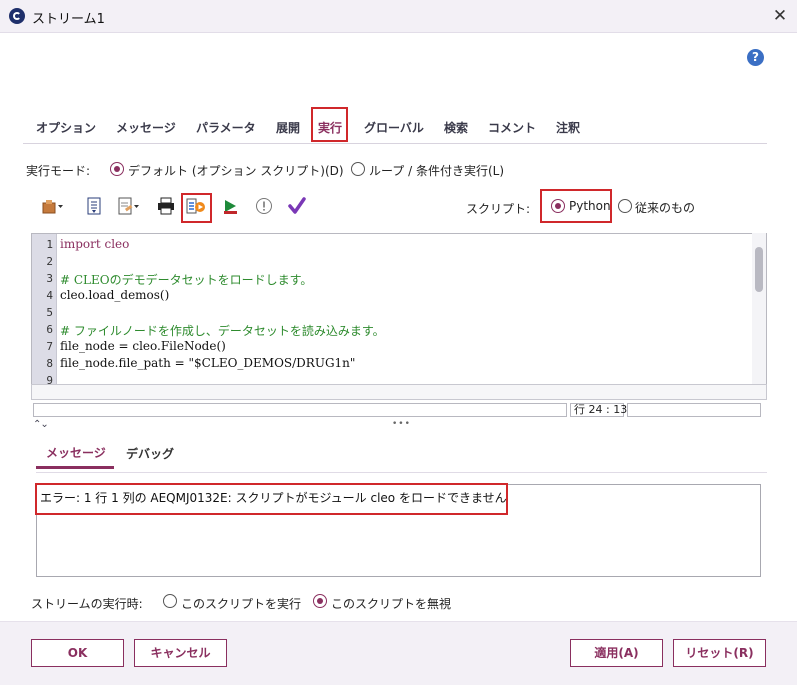 Image resolution: width=797 pixels, height=685 pixels. I want to click on code-line: cleo.load_demos(), so click(115, 295).